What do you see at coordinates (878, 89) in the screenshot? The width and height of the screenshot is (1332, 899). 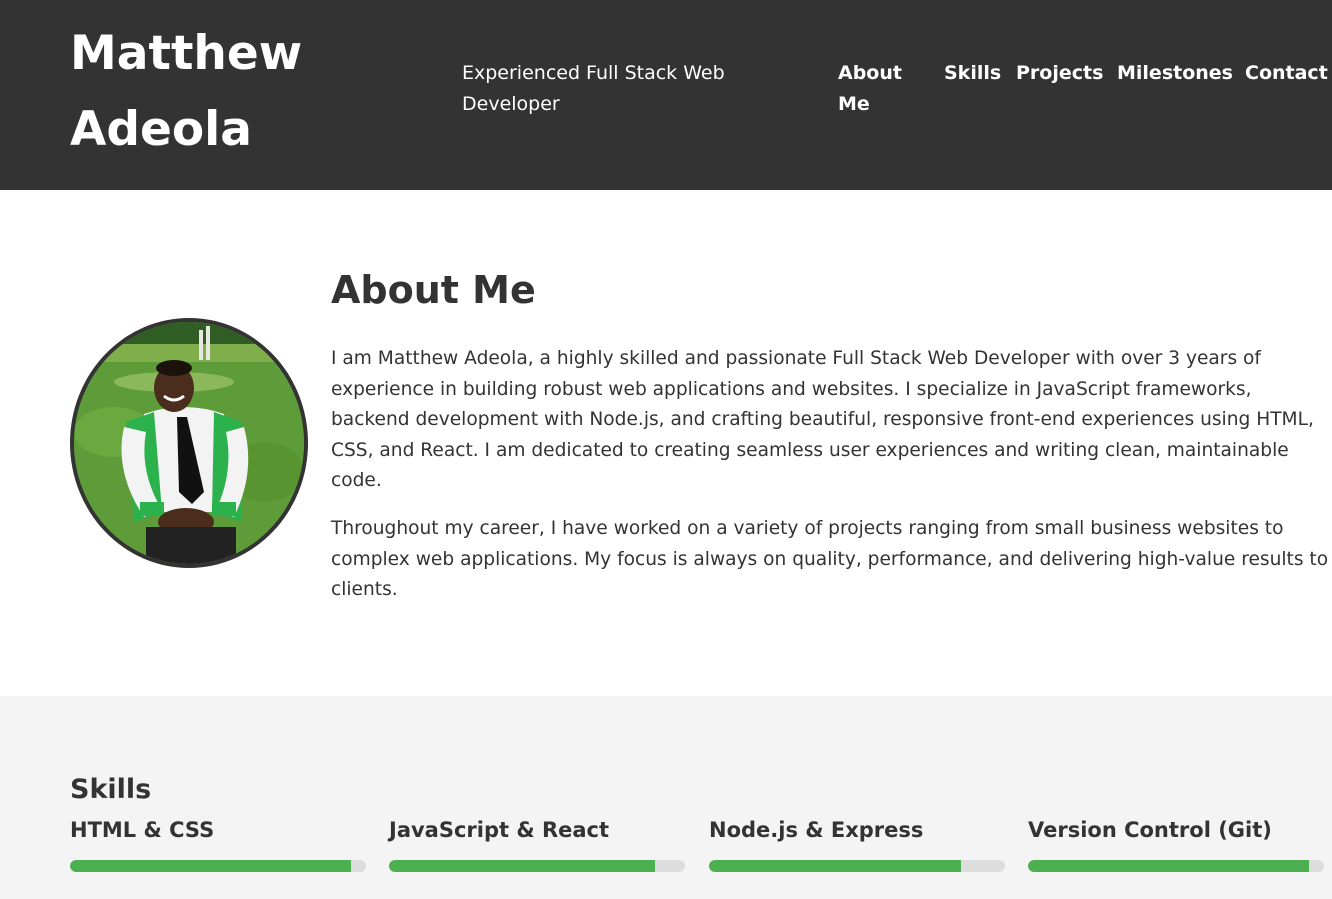 I see `nav-link-about-me: About Me` at bounding box center [878, 89].